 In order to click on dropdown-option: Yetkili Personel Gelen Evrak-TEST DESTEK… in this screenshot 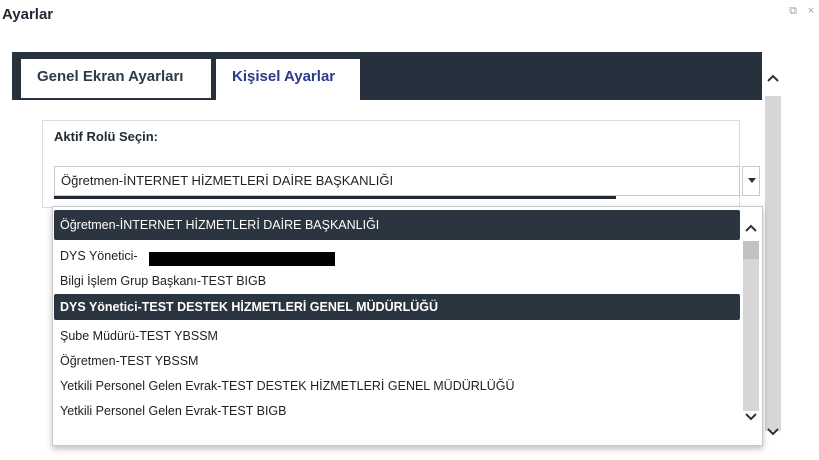, I will do `click(397, 386)`.